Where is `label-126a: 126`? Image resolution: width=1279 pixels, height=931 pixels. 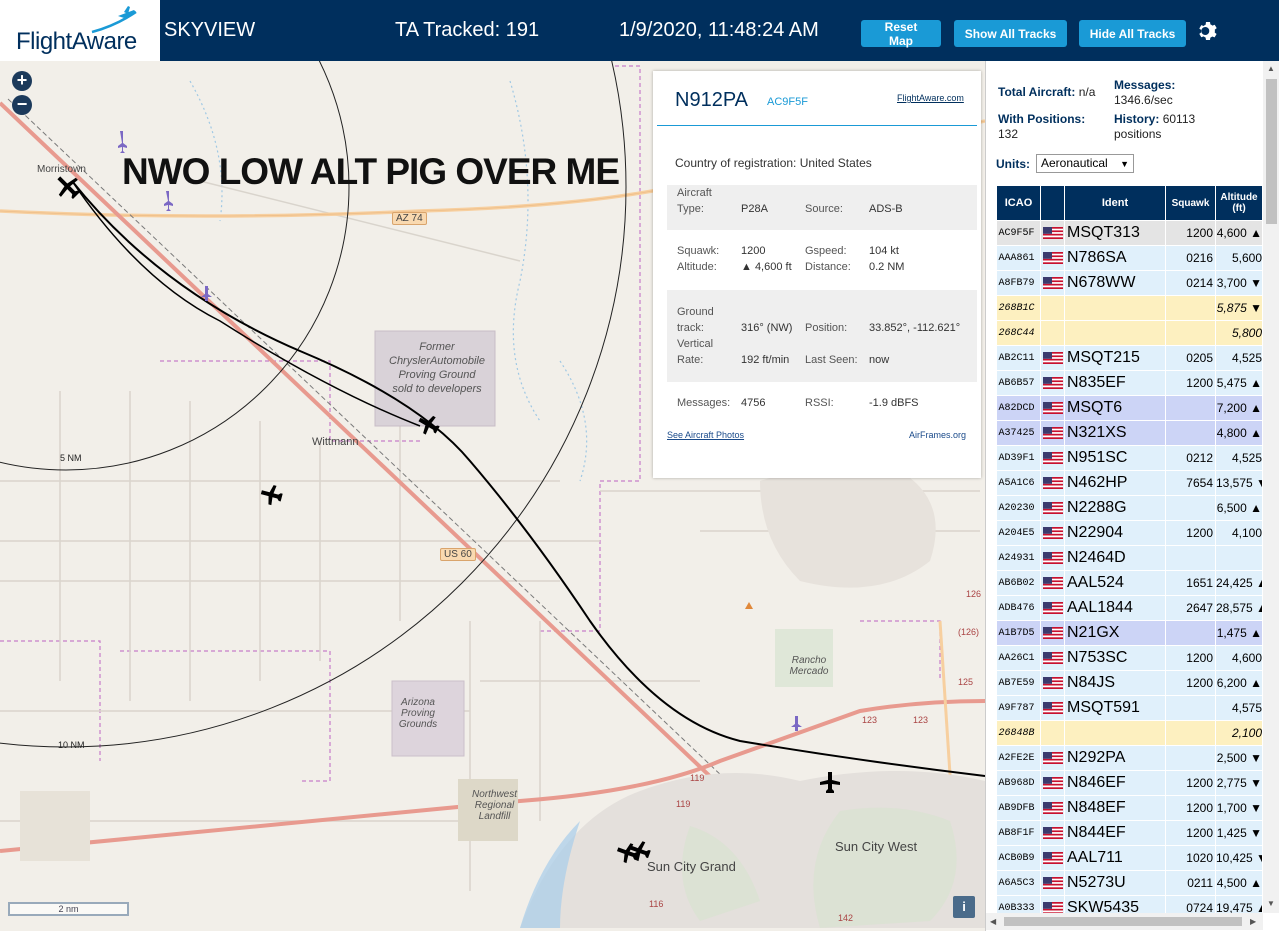 label-126a: 126 is located at coordinates (974, 594).